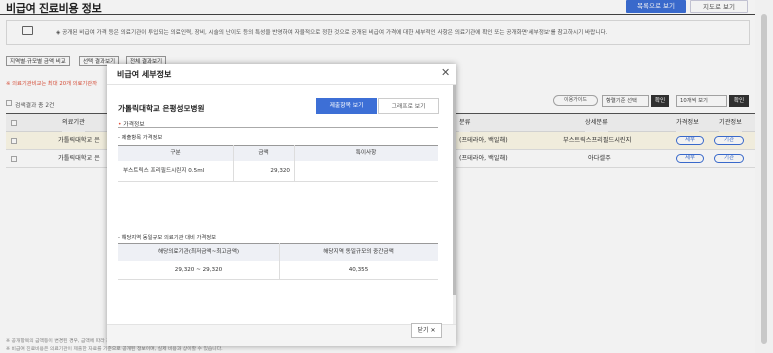  Describe the element at coordinates (294, 163) in the screenshot. I see `col-divider` at that location.